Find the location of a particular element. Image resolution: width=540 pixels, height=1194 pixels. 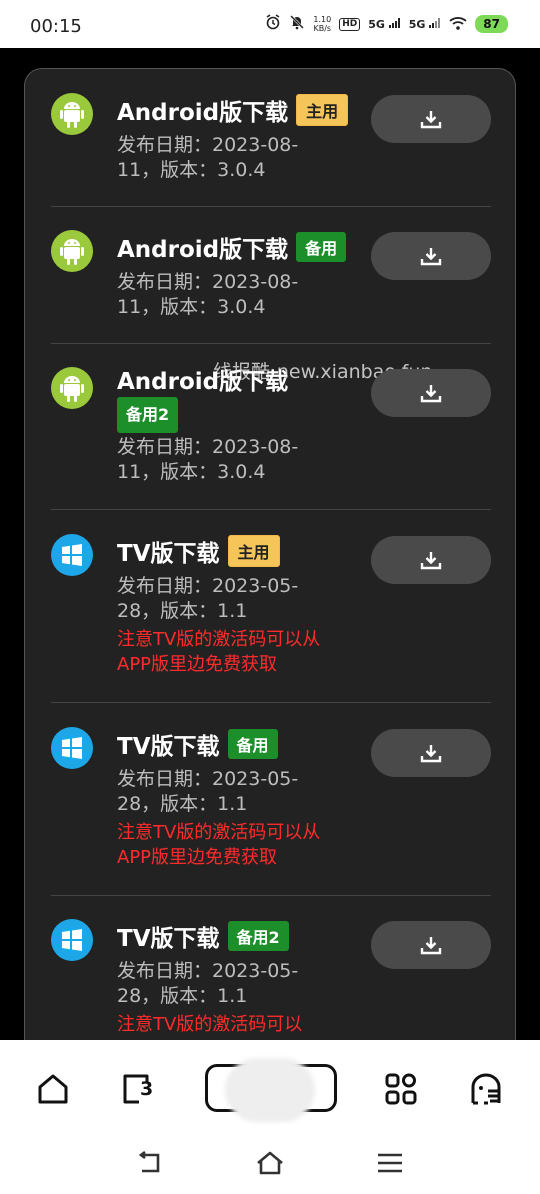

list-item: Android版下载 主用 发布日期：2023-08-11，版本：3.0.4 is located at coordinates (271, 149).